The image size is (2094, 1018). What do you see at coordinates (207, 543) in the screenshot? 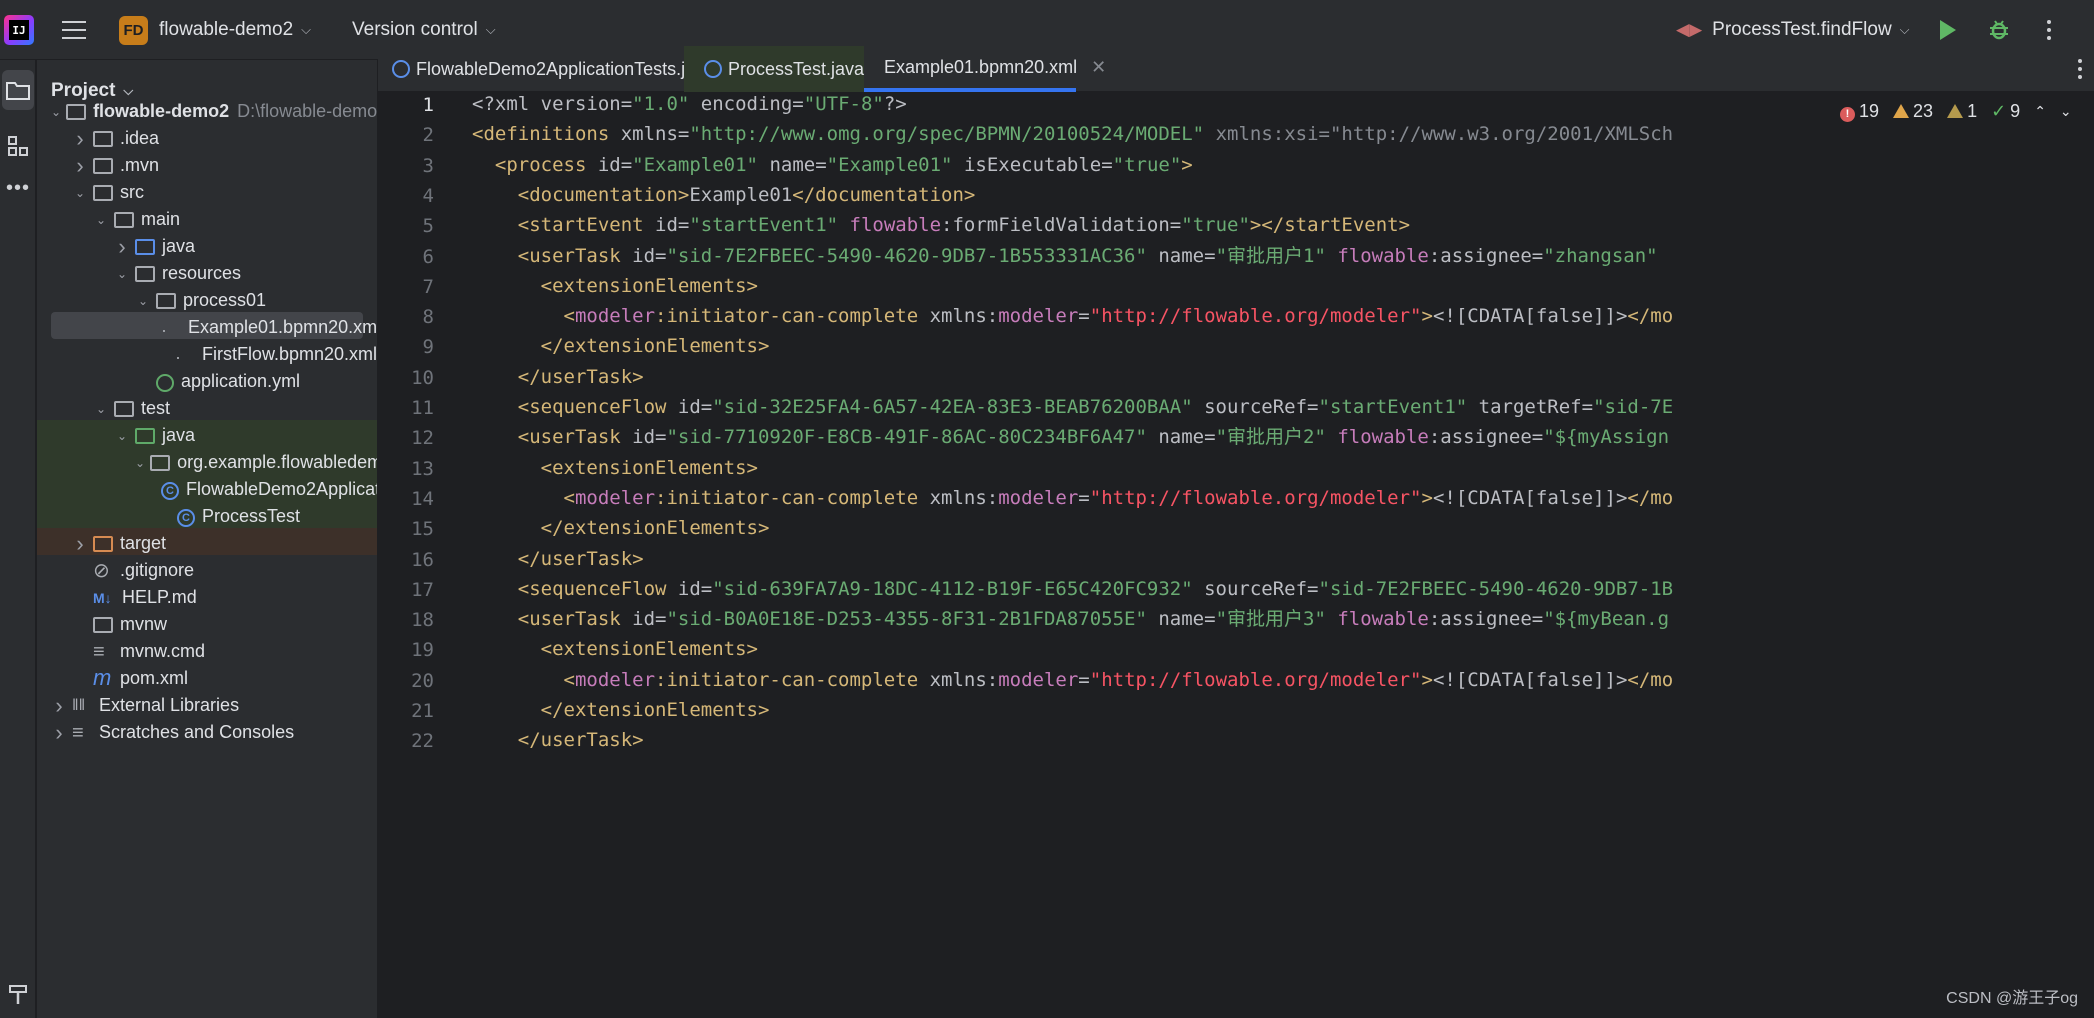
I see `tree-item: › target` at bounding box center [207, 543].